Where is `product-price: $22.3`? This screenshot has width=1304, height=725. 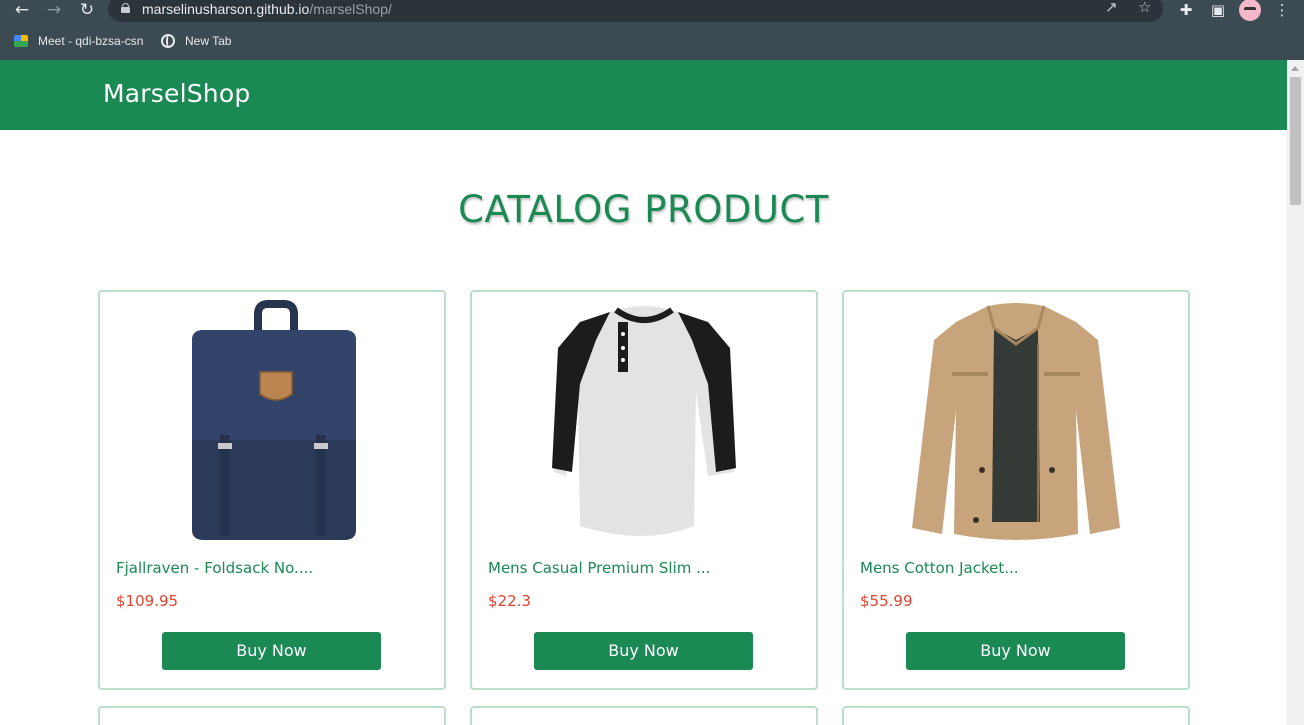
product-price: $22.3 is located at coordinates (509, 601).